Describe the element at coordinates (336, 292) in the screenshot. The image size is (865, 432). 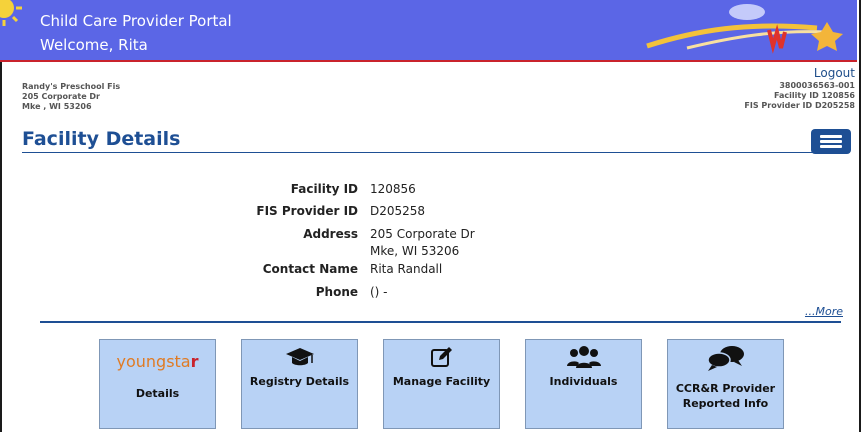
I see `phone-label: Phone` at that location.